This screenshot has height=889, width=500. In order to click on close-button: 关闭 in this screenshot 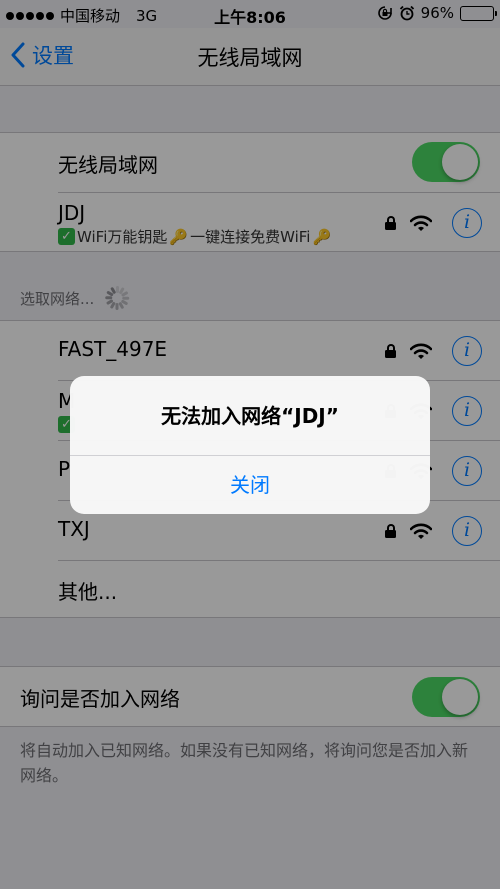, I will do `click(250, 485)`.